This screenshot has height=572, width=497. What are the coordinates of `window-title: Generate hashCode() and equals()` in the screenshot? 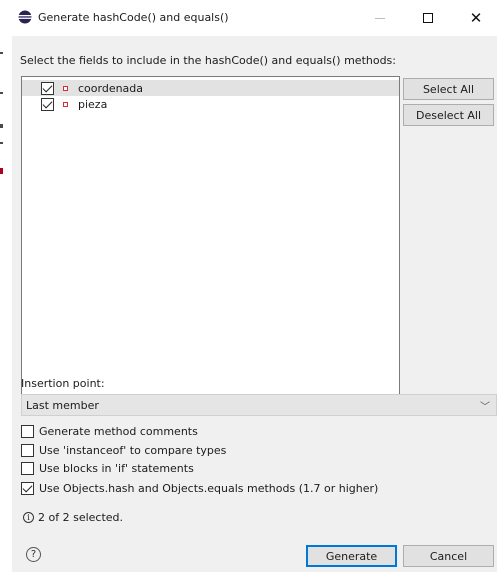 It's located at (133, 17).